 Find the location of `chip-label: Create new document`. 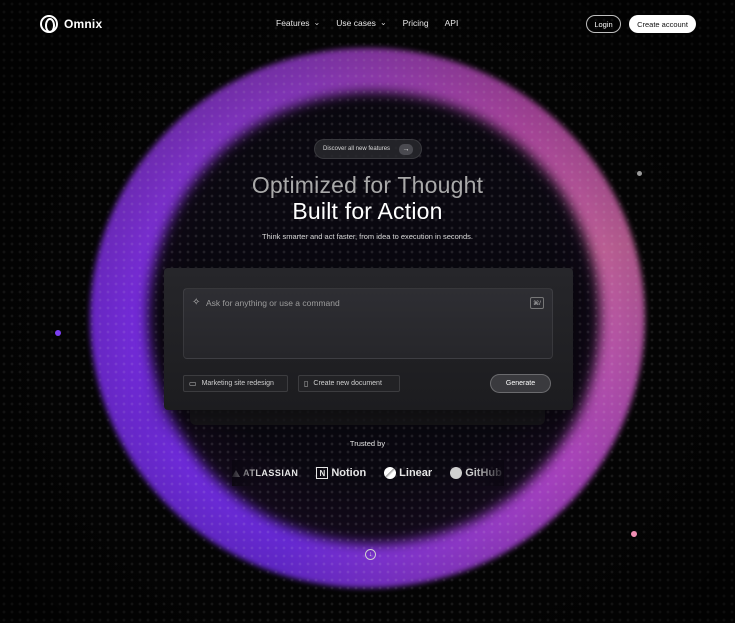

chip-label: Create new document is located at coordinates (347, 383).